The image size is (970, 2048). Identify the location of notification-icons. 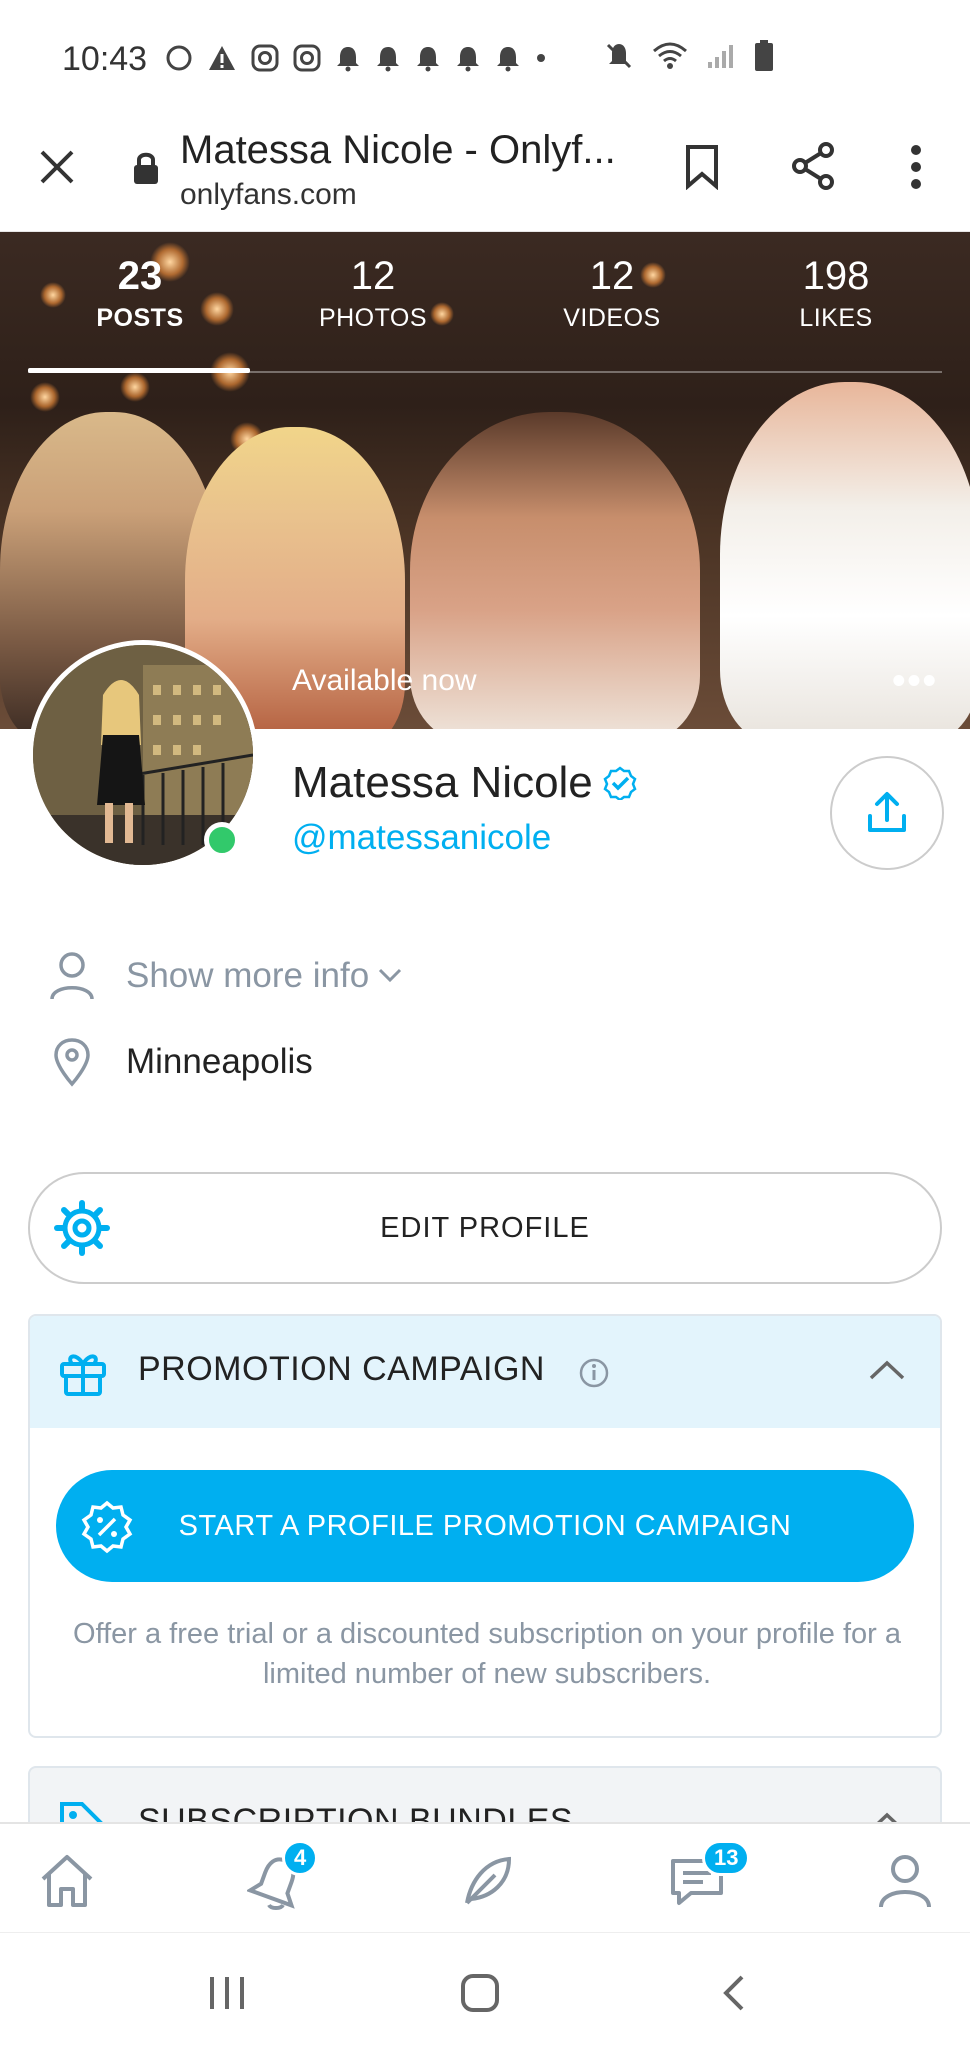
(356, 58).